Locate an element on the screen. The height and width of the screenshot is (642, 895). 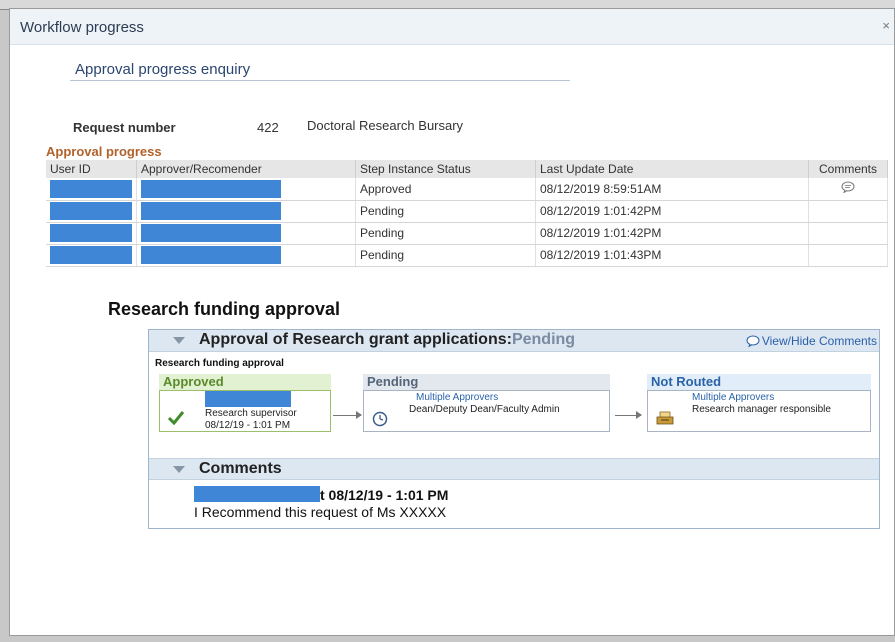
table-row: Approved 08/12/2019 8:59:51AM is located at coordinates (467, 189).